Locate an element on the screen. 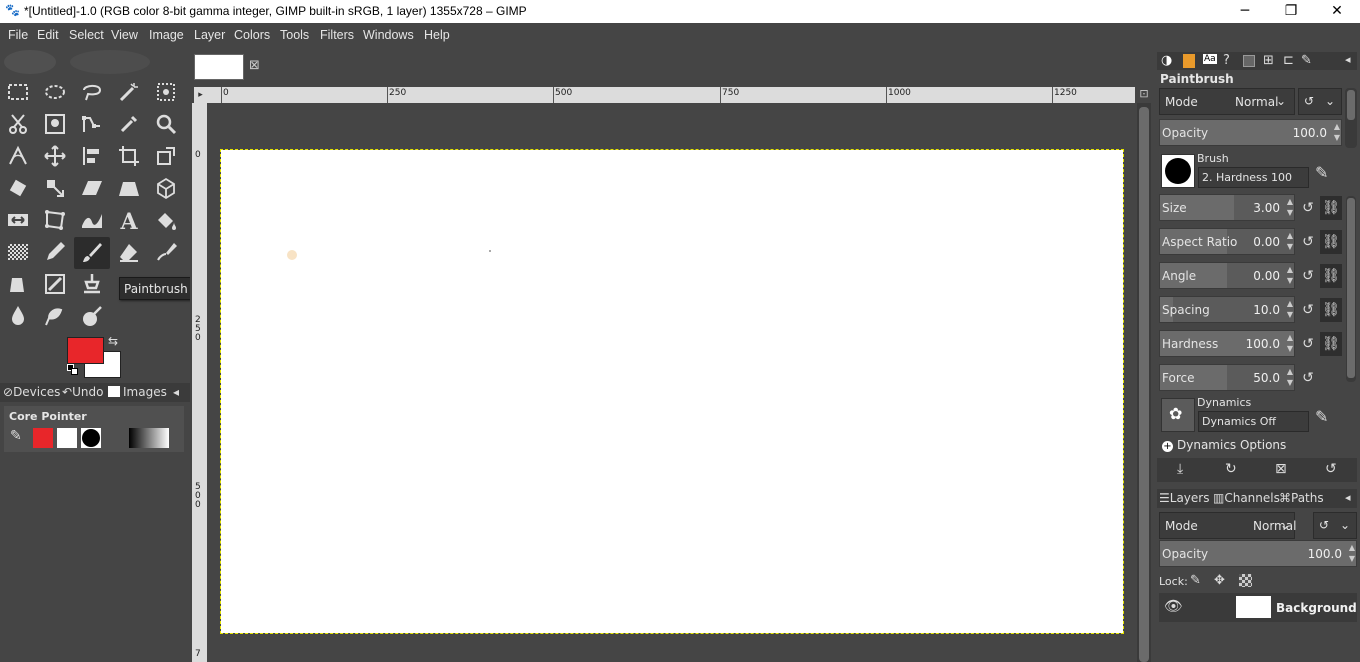 The image size is (1360, 662). blur-tool-icon is located at coordinates (18, 316).